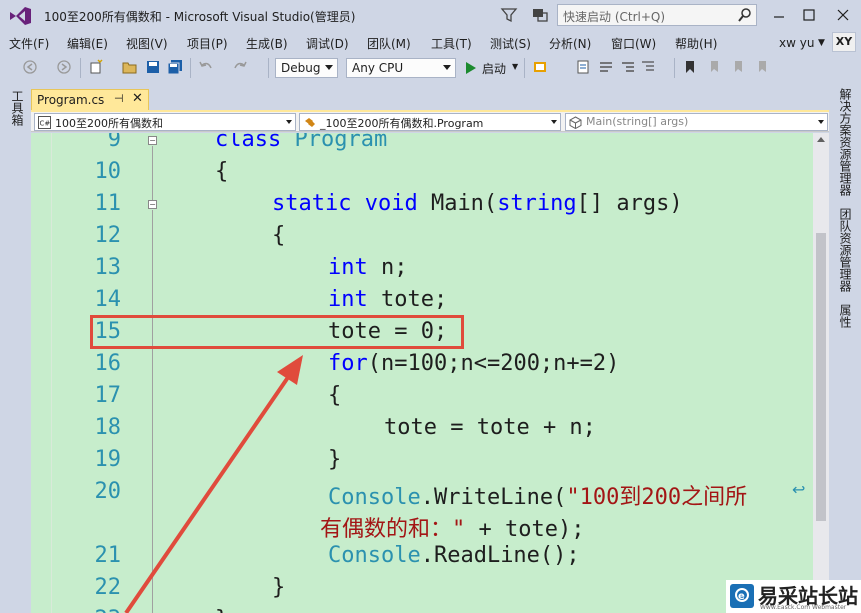 The image size is (861, 613). Describe the element at coordinates (696, 122) in the screenshot. I see `member-dropdown: Main(string[] args)` at that location.